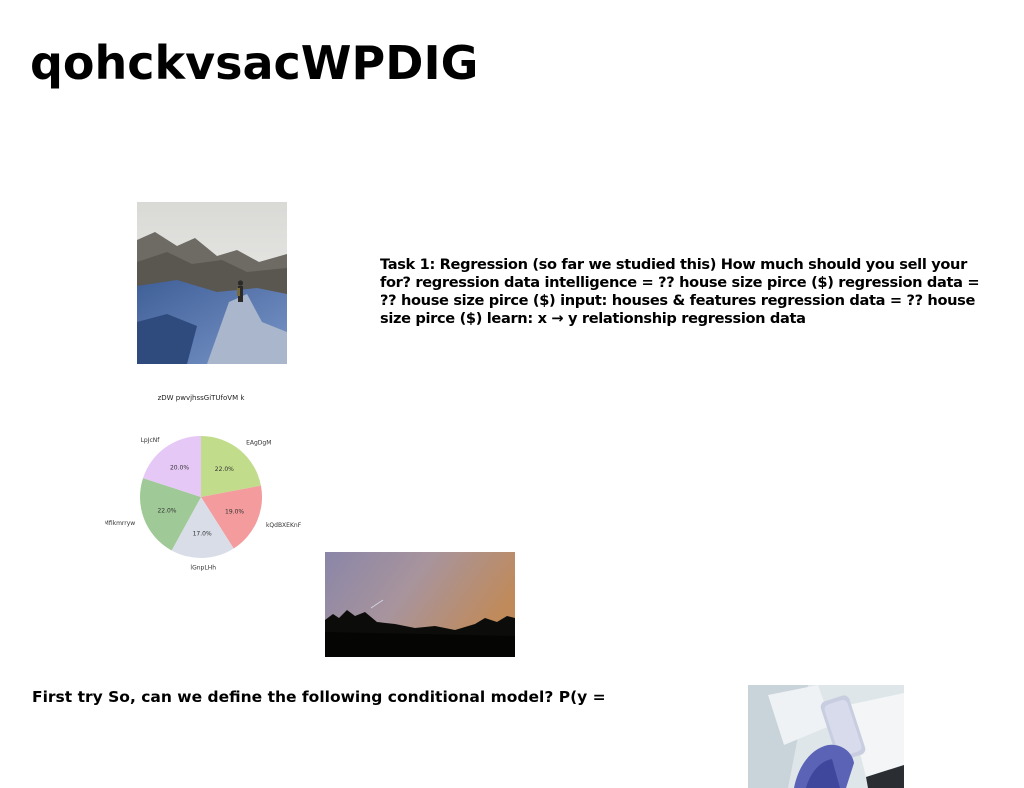  What do you see at coordinates (179, 467) in the screenshot?
I see `pie-pct-label-LpJcNf: 20.0%` at bounding box center [179, 467].